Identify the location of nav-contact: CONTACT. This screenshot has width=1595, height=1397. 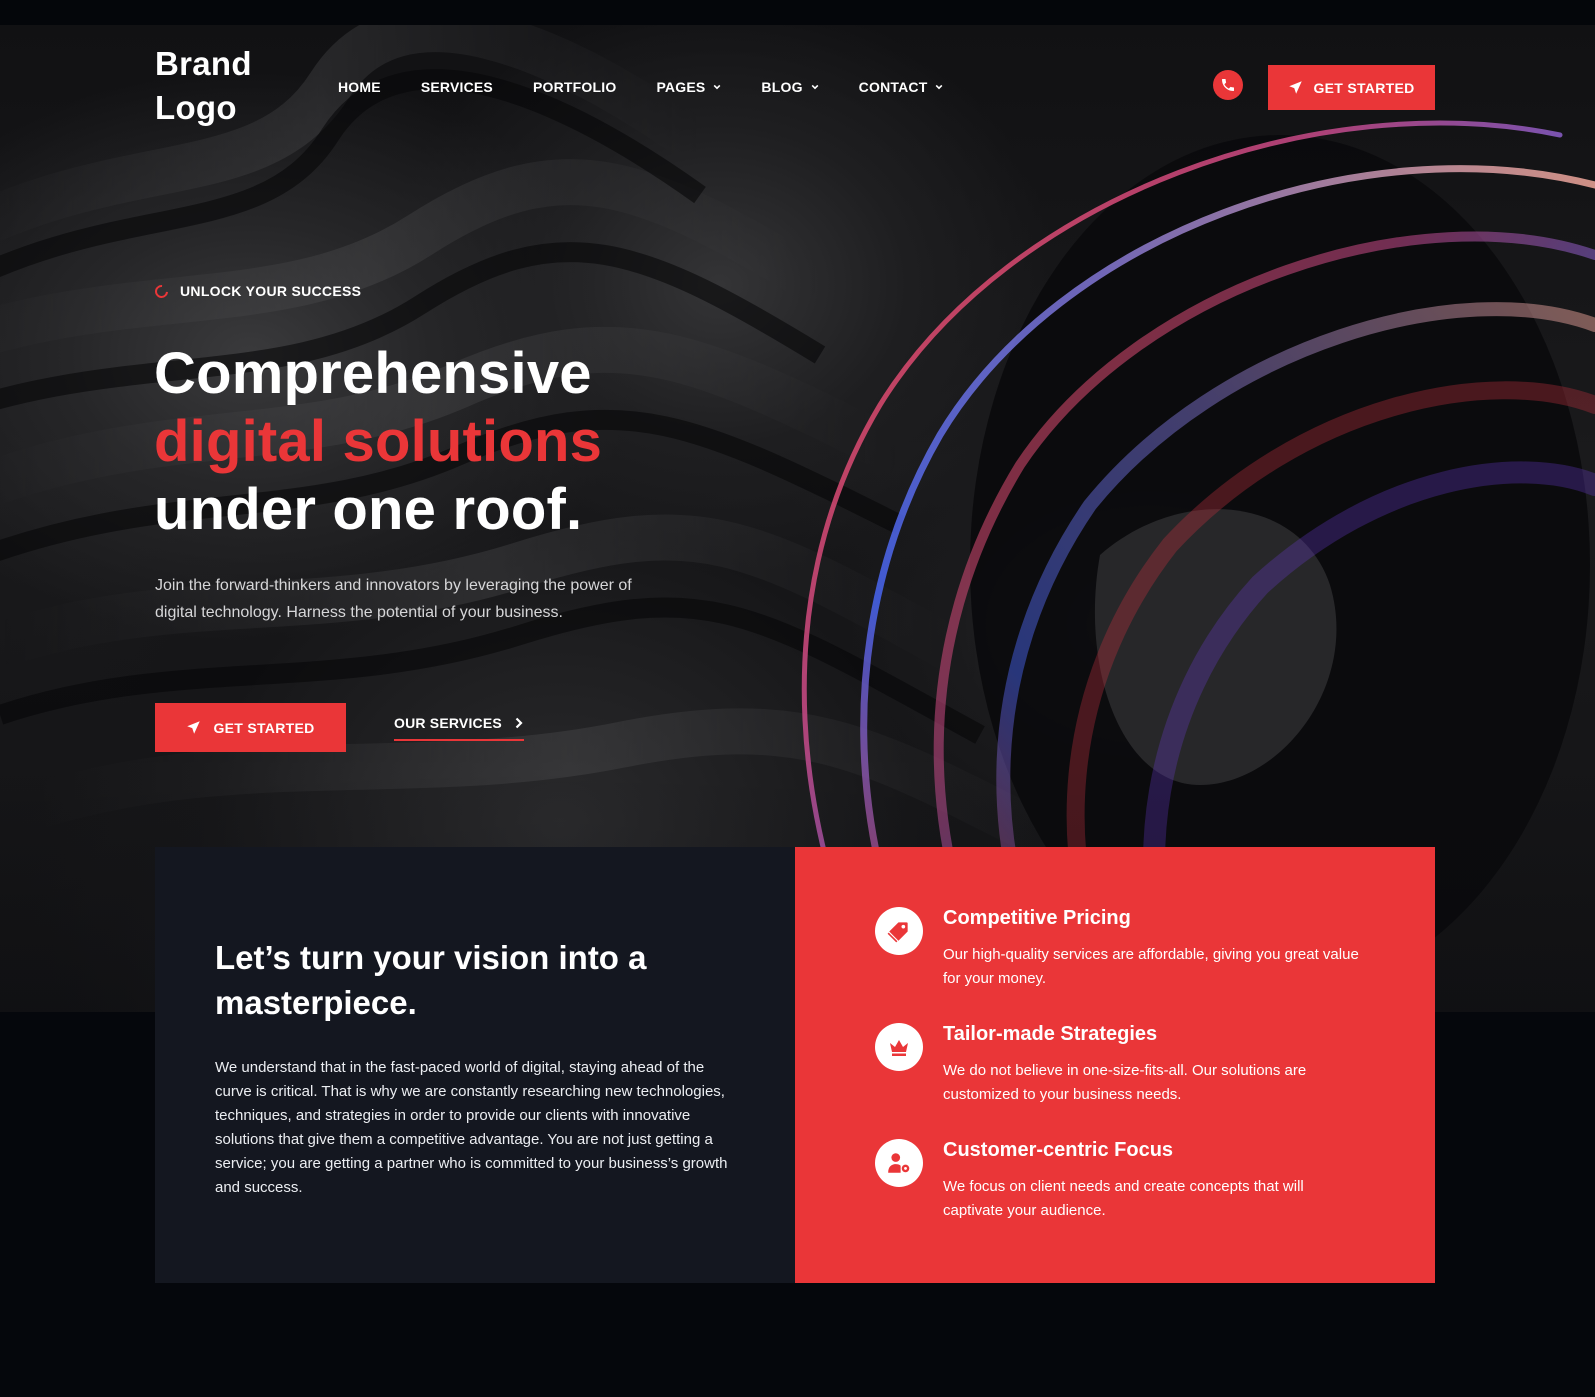
(901, 87).